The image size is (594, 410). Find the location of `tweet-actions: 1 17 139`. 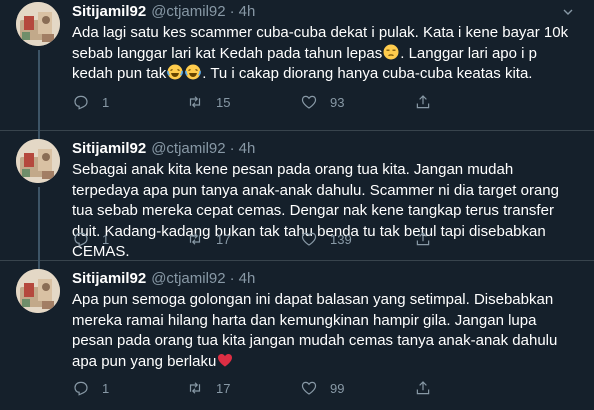

tweet-actions: 1 17 139 is located at coordinates (325, 239).